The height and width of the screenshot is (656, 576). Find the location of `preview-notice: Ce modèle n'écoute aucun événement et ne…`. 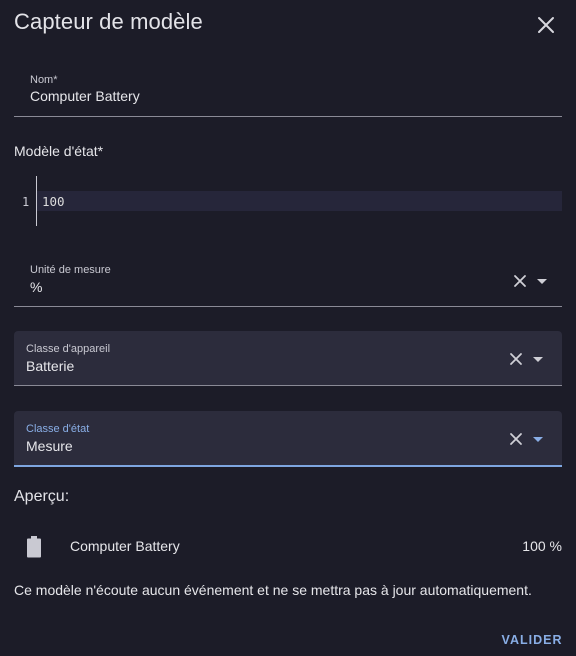

preview-notice: Ce modèle n'écoute aucun événement et ne… is located at coordinates (273, 590).